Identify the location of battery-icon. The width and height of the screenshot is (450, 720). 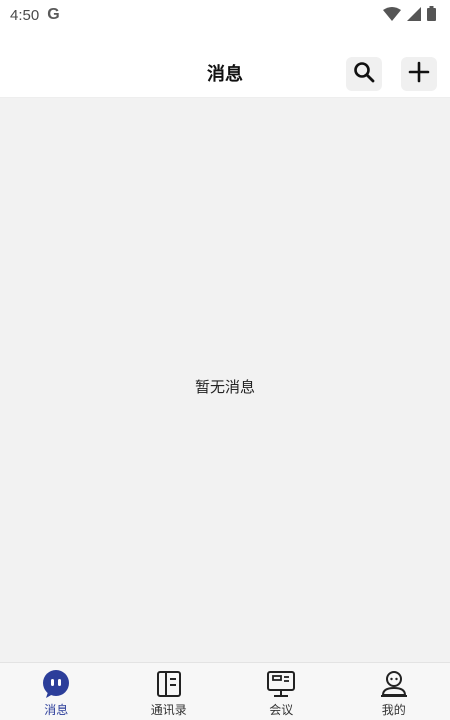
(431, 15).